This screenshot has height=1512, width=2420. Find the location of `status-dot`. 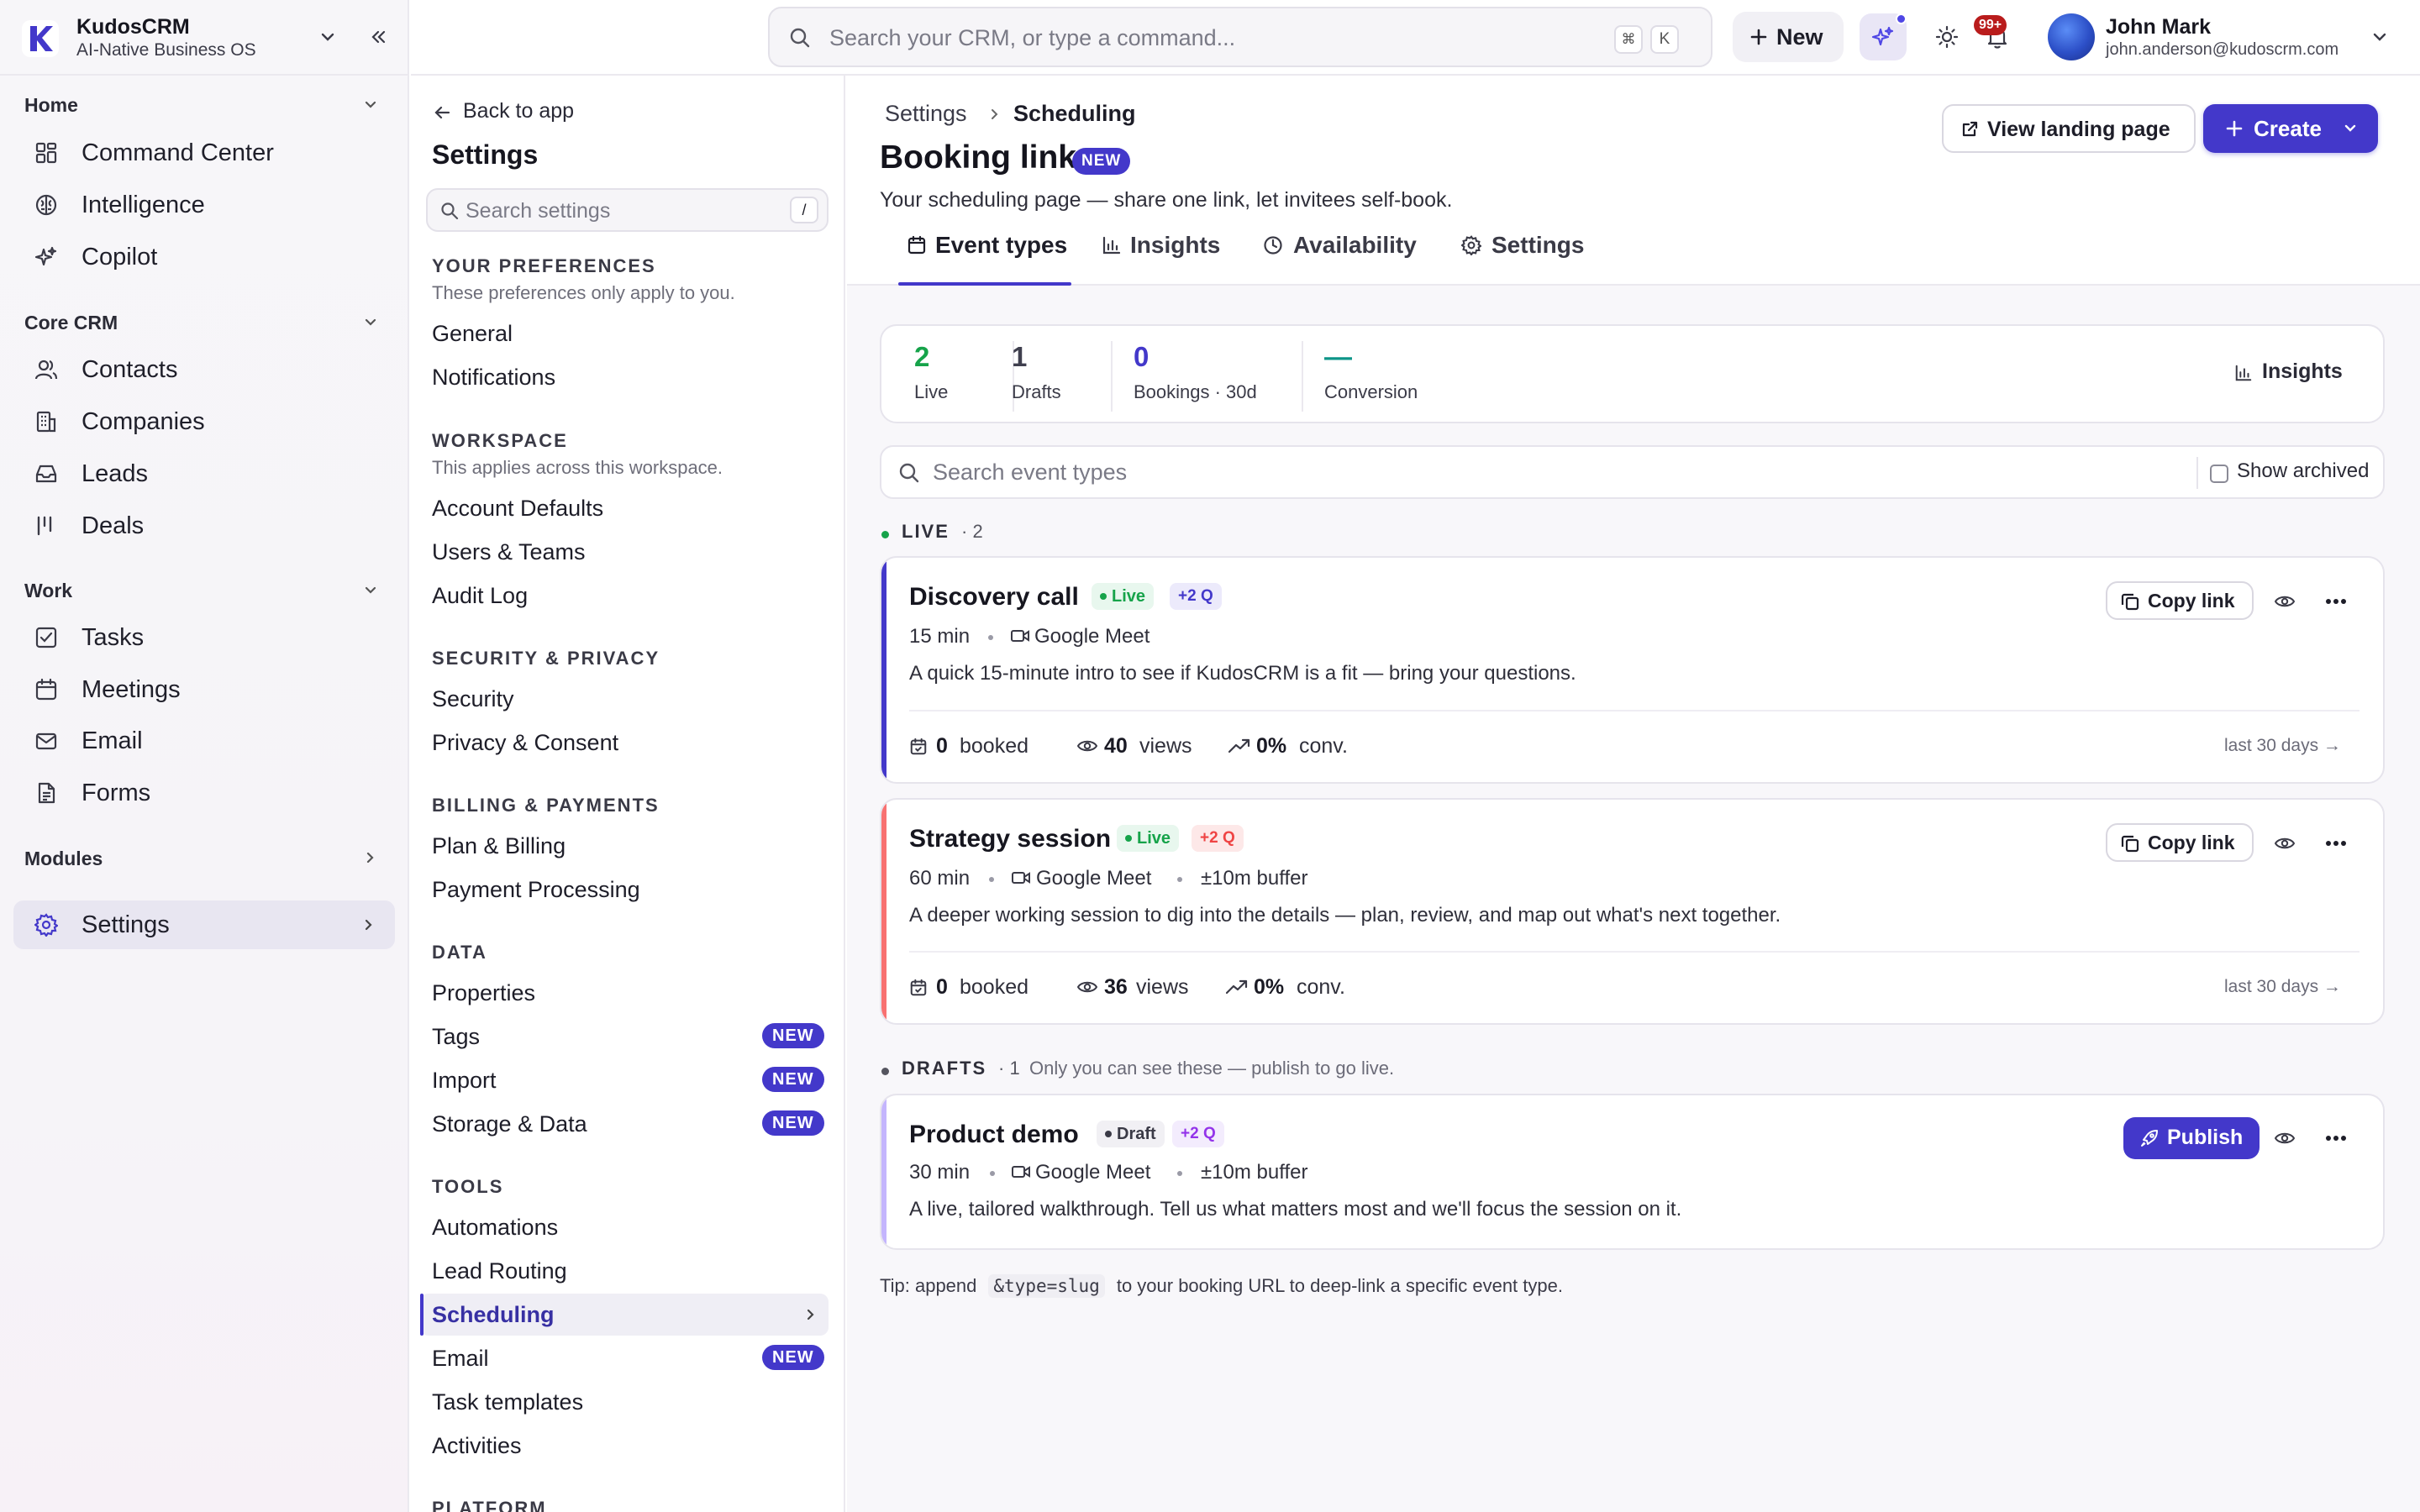

status-dot is located at coordinates (1104, 596).